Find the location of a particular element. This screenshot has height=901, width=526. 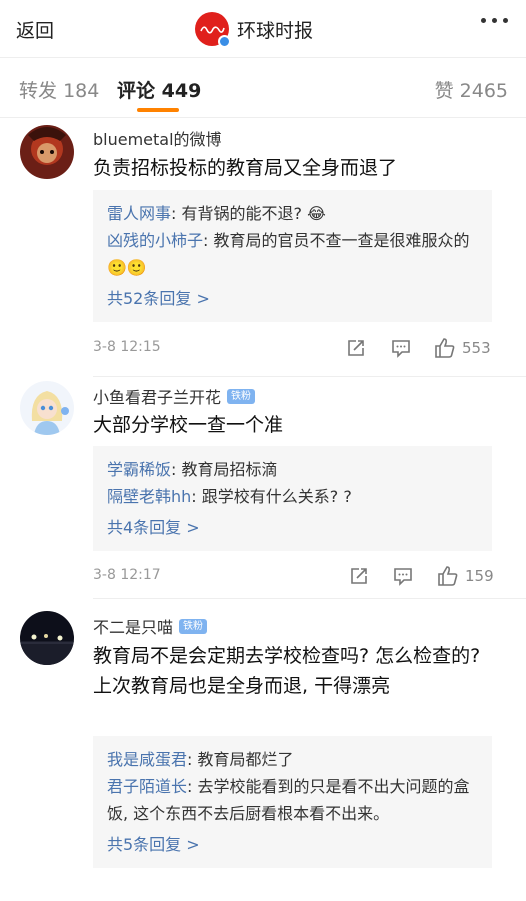

tab-bar: 转发 184 评论 449 赞 2465 is located at coordinates (263, 88).